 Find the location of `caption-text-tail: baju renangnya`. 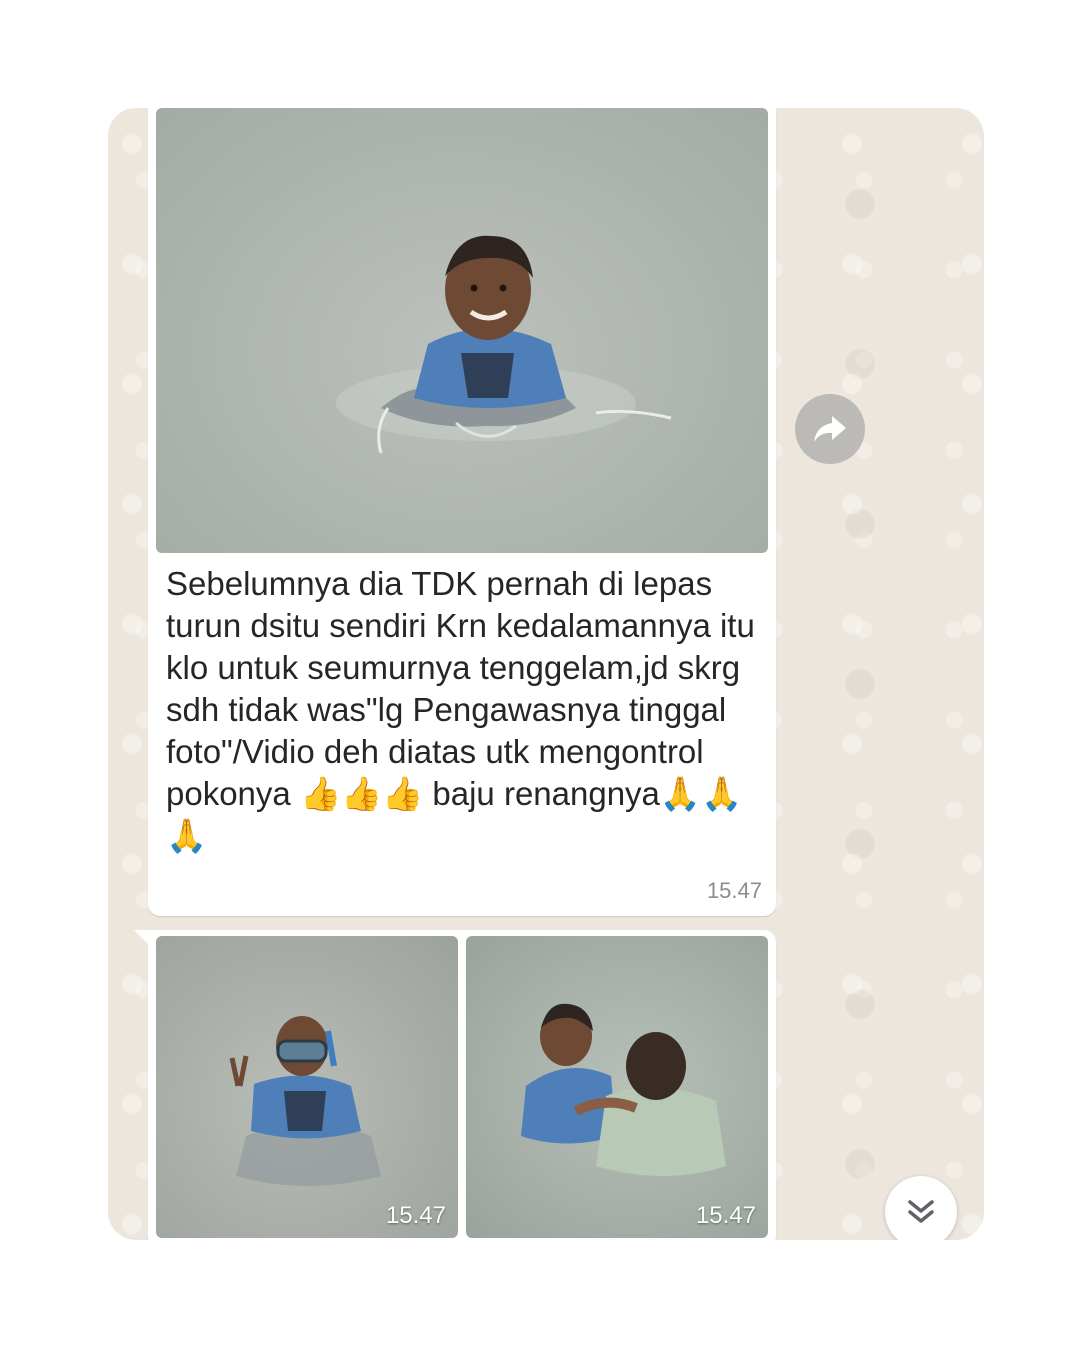

caption-text-tail: baju renangnya is located at coordinates (546, 793).